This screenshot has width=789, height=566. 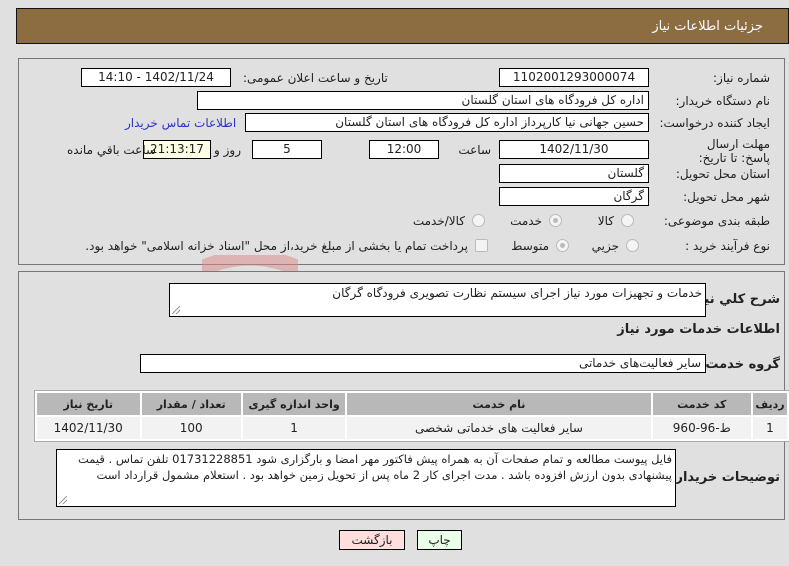 What do you see at coordinates (726, 197) in the screenshot?
I see `city-label: شهر محل تحویل:` at bounding box center [726, 197].